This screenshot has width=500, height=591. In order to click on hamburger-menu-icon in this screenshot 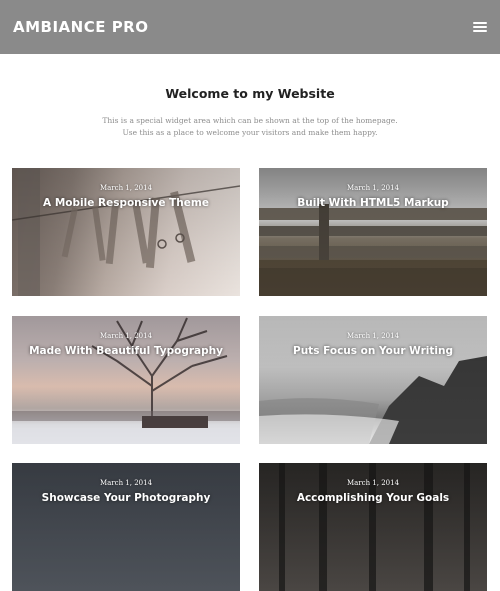, I will do `click(480, 27)`.